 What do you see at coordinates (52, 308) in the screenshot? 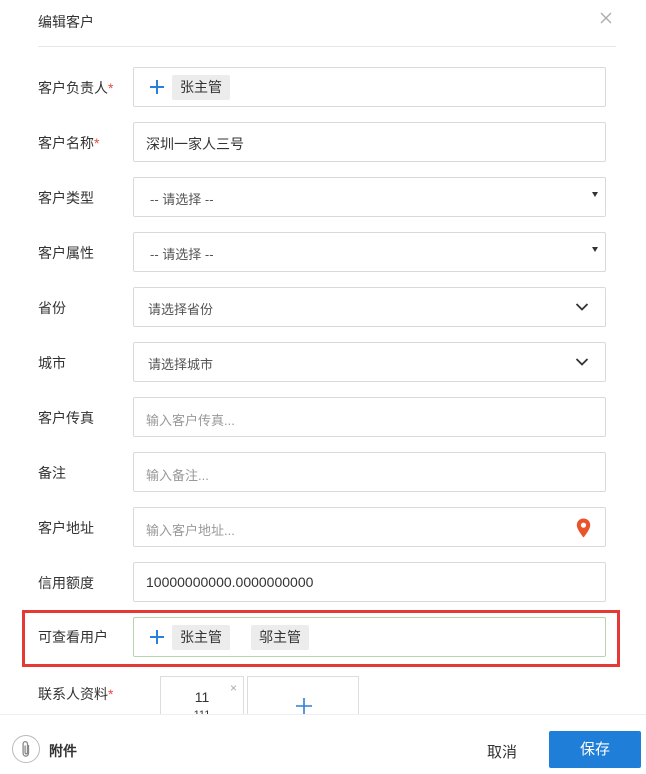
I see `province-label: 省份` at bounding box center [52, 308].